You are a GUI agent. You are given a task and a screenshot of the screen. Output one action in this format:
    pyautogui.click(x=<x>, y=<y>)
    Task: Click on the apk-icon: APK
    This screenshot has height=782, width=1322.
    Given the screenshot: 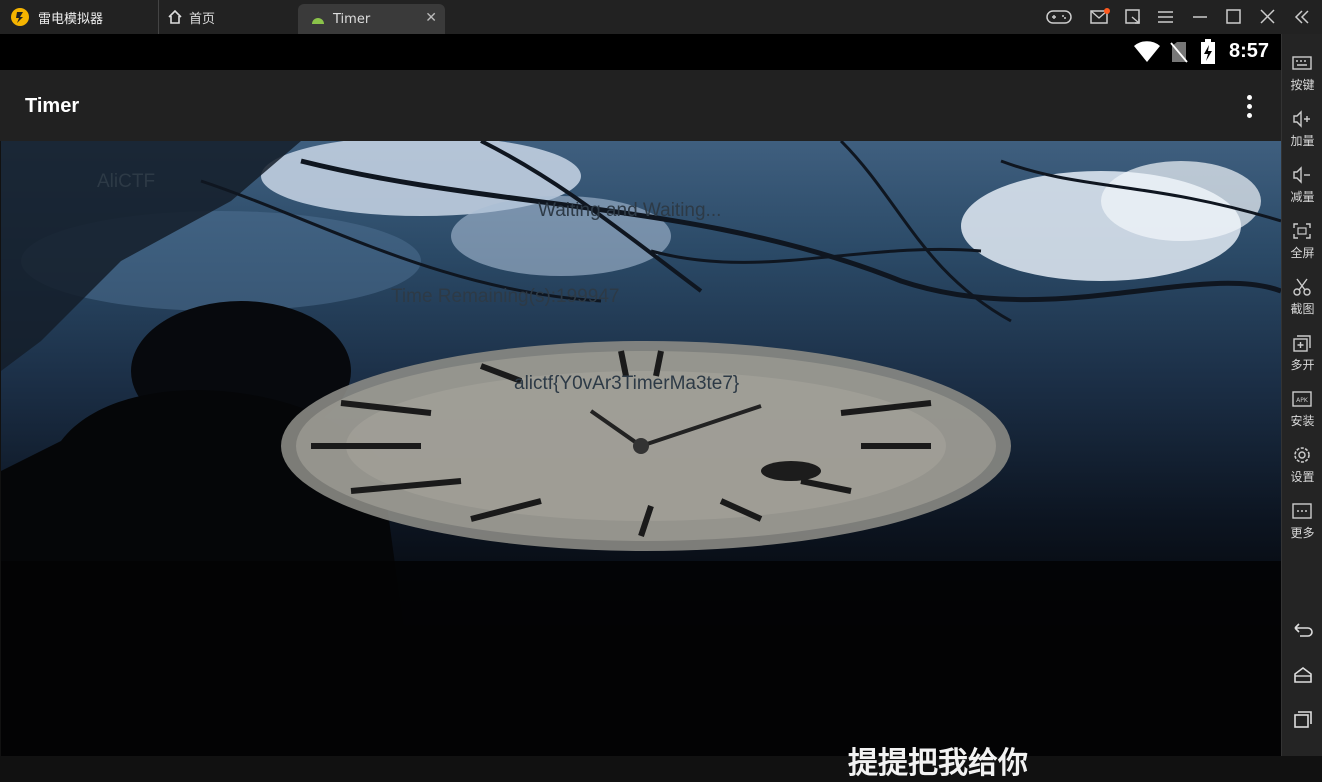 What is the action you would take?
    pyautogui.click(x=1302, y=399)
    